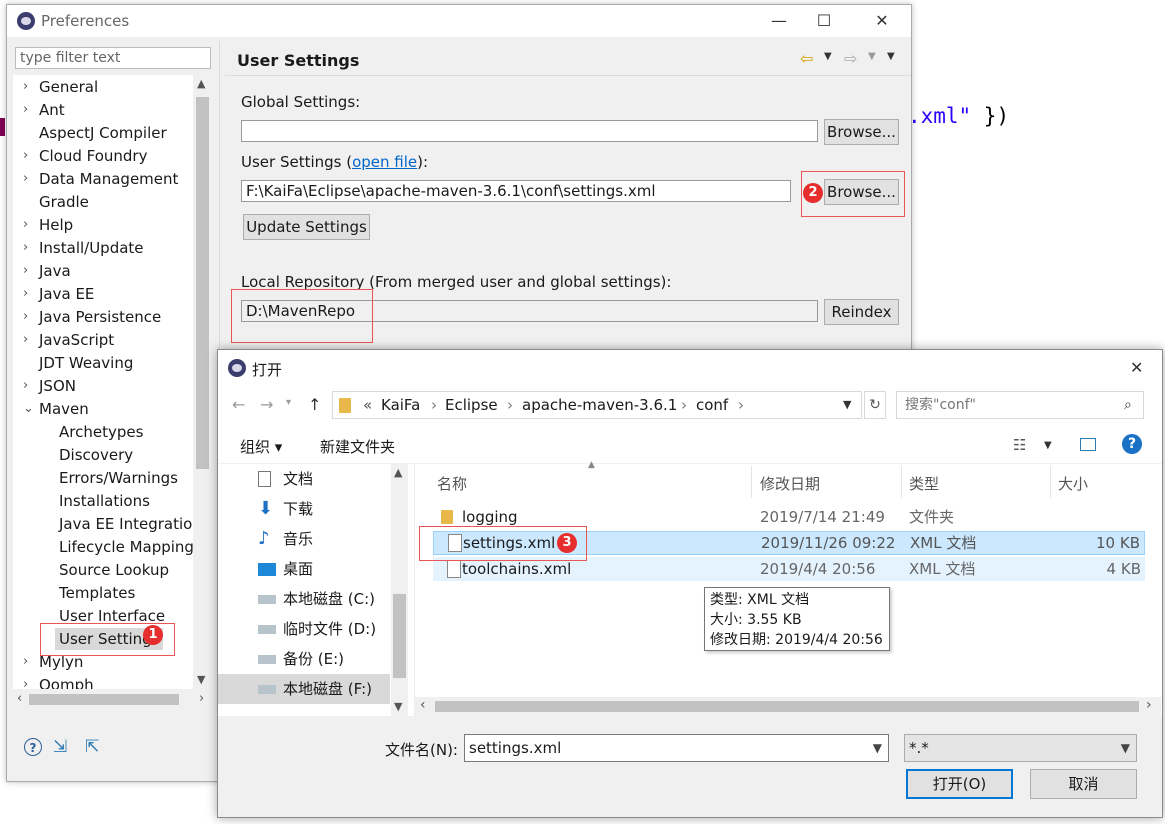 The height and width of the screenshot is (824, 1165). What do you see at coordinates (1083, 784) in the screenshot?
I see `cancel-button: 取消` at bounding box center [1083, 784].